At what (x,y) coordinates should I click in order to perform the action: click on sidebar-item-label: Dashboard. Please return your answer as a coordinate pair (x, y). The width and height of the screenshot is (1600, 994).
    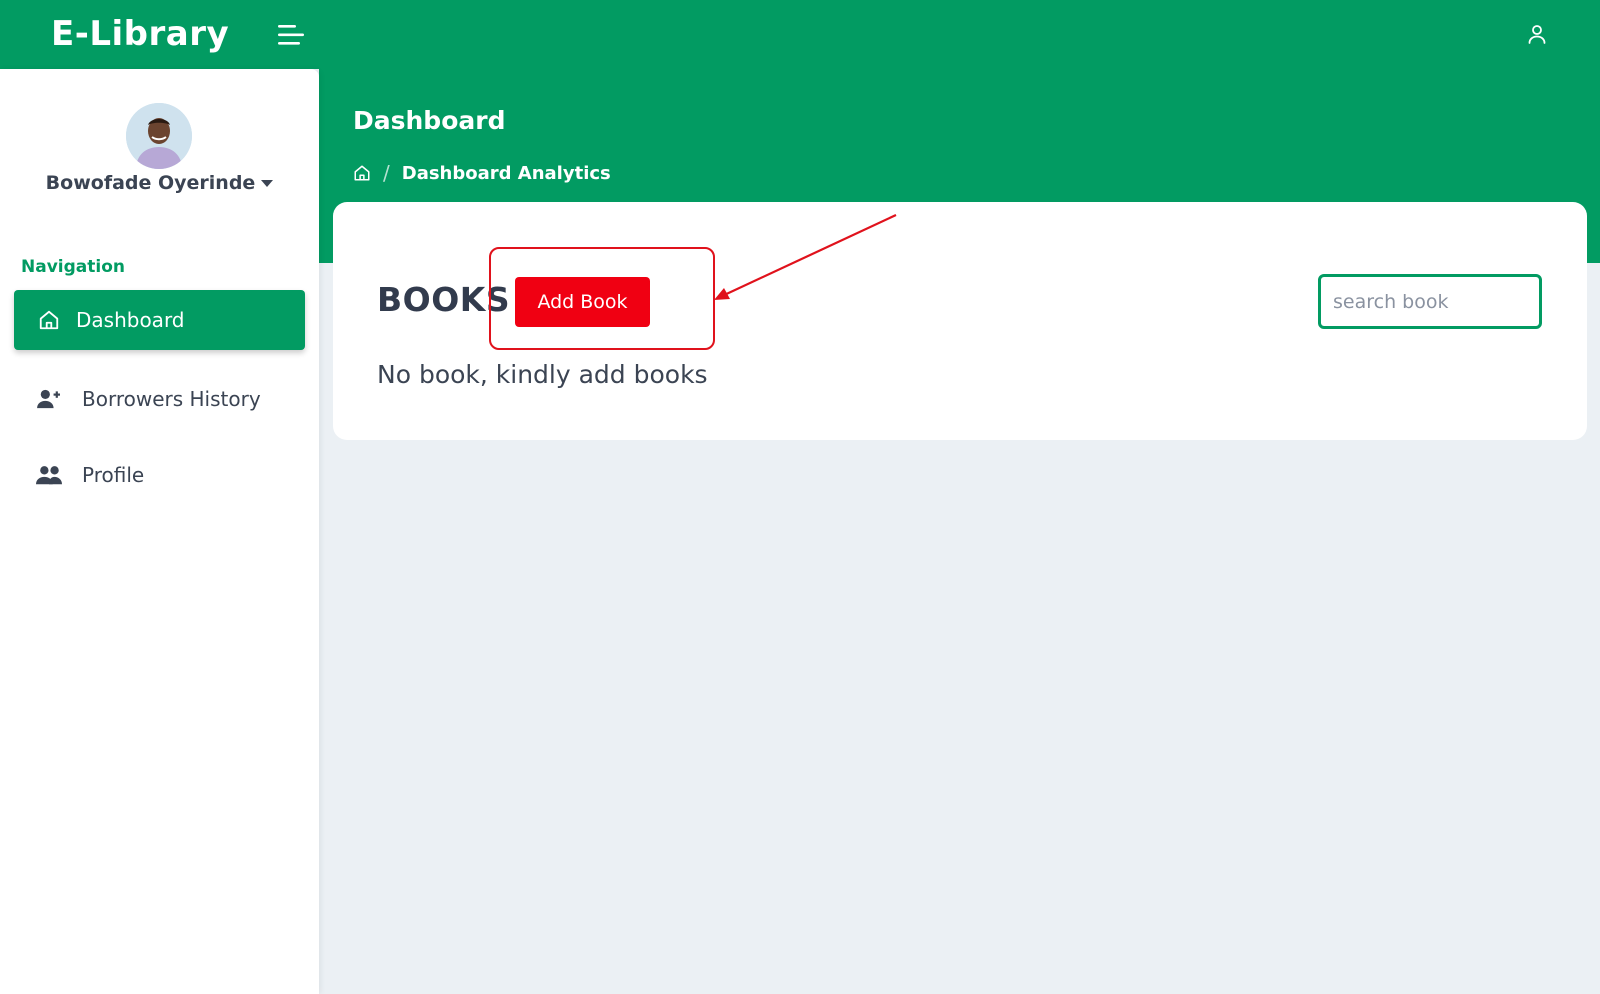
    Looking at the image, I should click on (130, 320).